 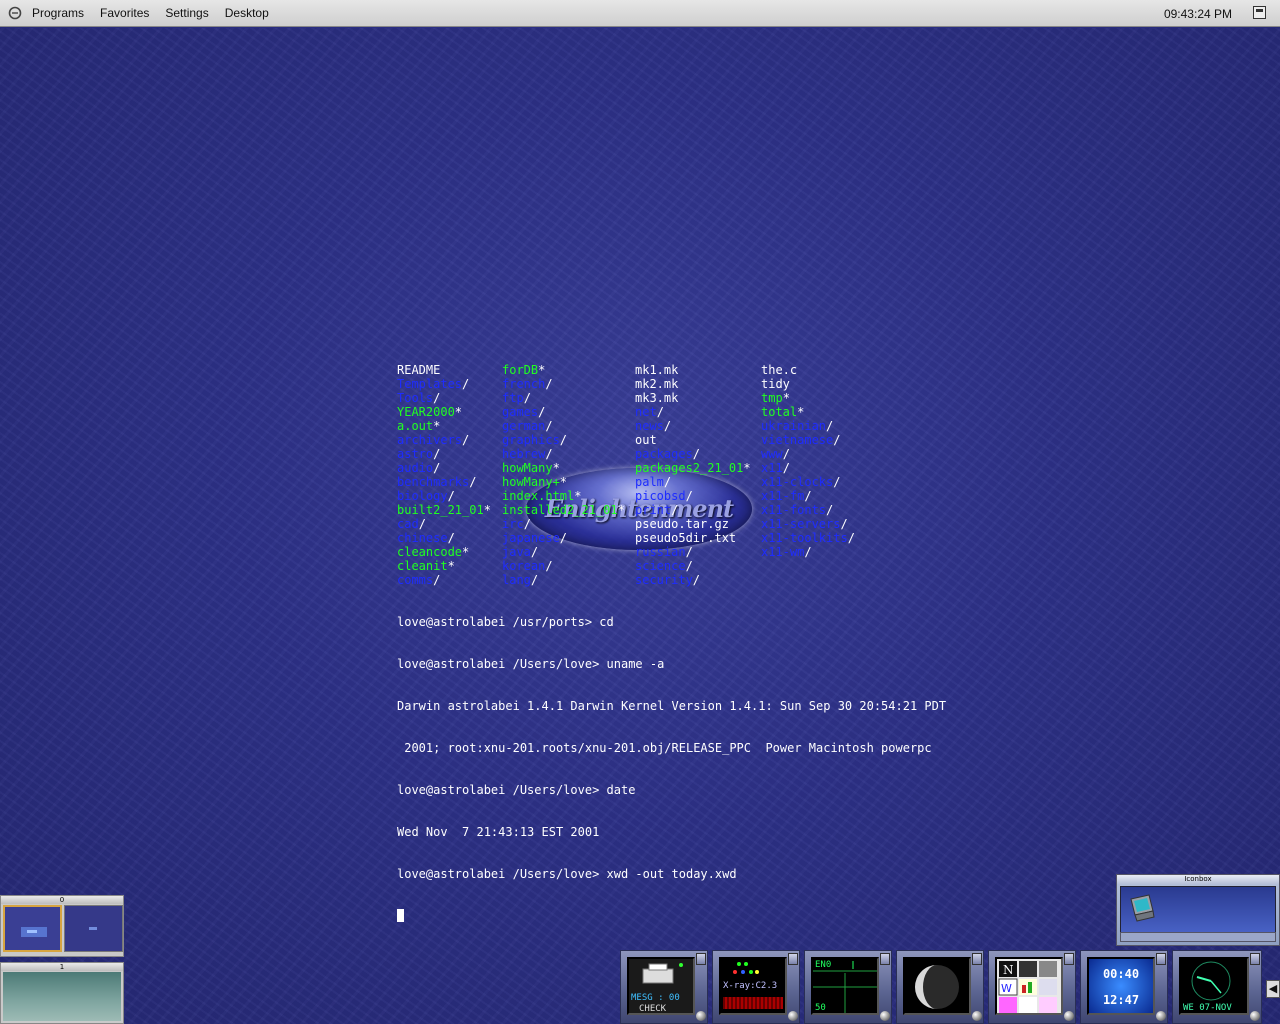 What do you see at coordinates (689, 468) in the screenshot?
I see `ls-entry-name: packages2_21_01` at bounding box center [689, 468].